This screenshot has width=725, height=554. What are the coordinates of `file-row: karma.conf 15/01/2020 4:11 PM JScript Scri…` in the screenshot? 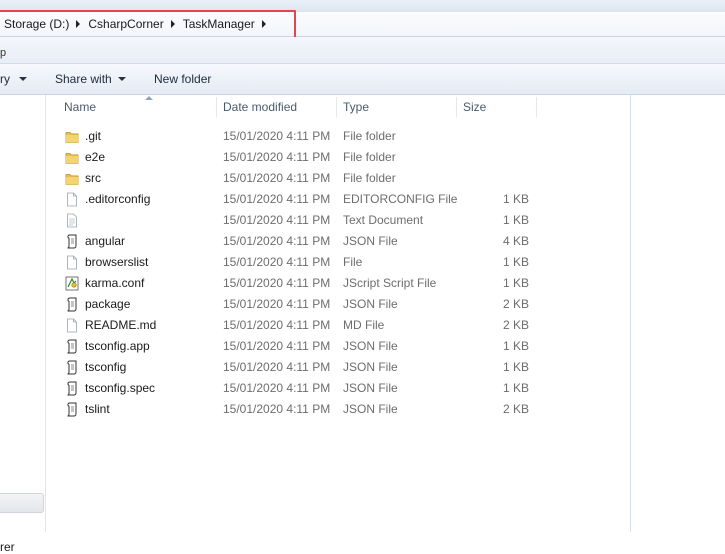 It's located at (338, 283).